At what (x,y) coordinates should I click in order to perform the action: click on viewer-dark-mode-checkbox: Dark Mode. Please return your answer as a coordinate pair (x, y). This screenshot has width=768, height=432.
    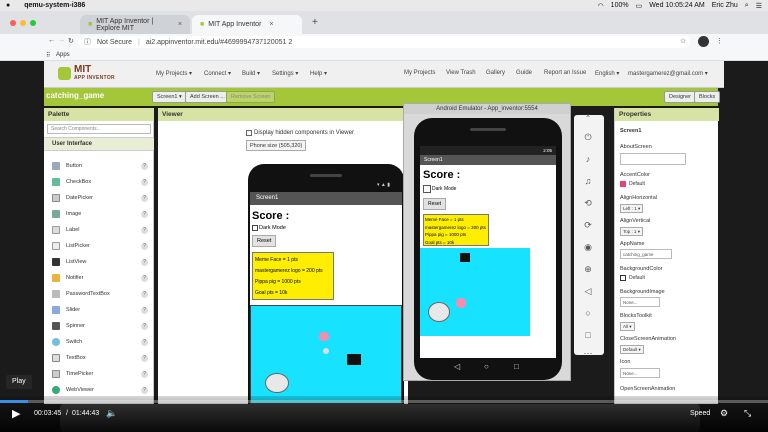
    Looking at the image, I should click on (269, 228).